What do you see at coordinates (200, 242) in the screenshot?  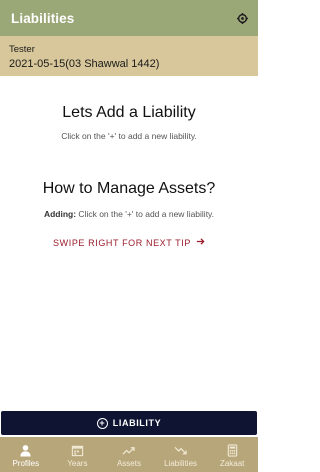 I see `arrow-right-icon` at bounding box center [200, 242].